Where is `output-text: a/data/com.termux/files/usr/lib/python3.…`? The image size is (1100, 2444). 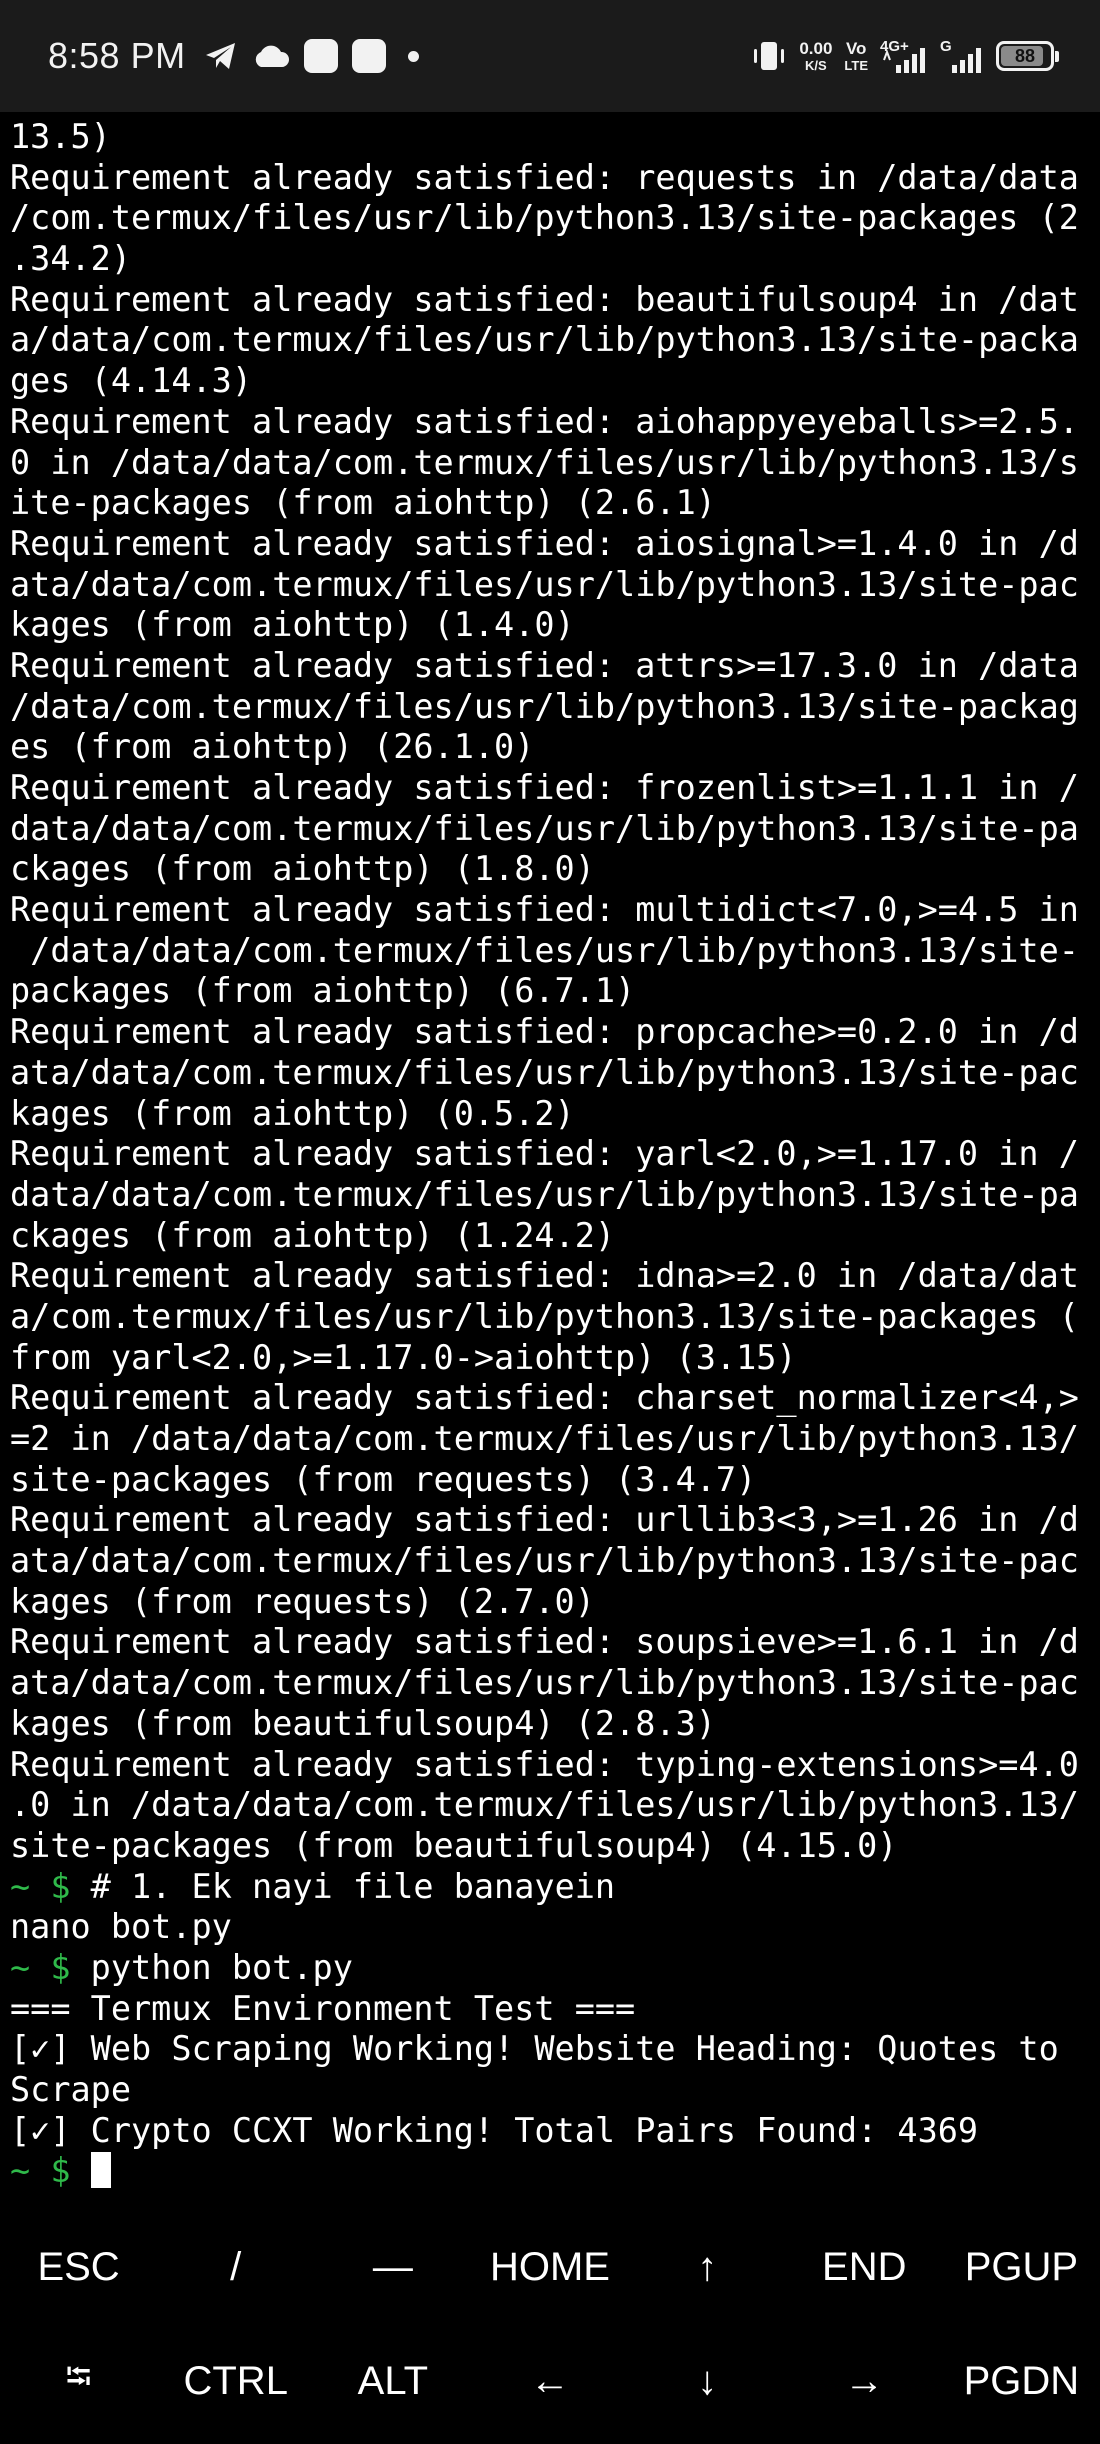
output-text: a/data/com.termux/files/usr/lib/python3.… is located at coordinates (544, 340).